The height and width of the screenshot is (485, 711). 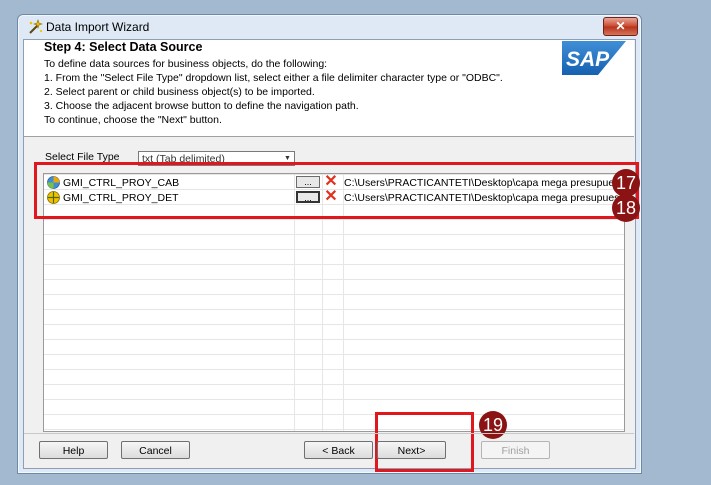 What do you see at coordinates (336, 190) in the screenshot?
I see `highlight-box-rows` at bounding box center [336, 190].